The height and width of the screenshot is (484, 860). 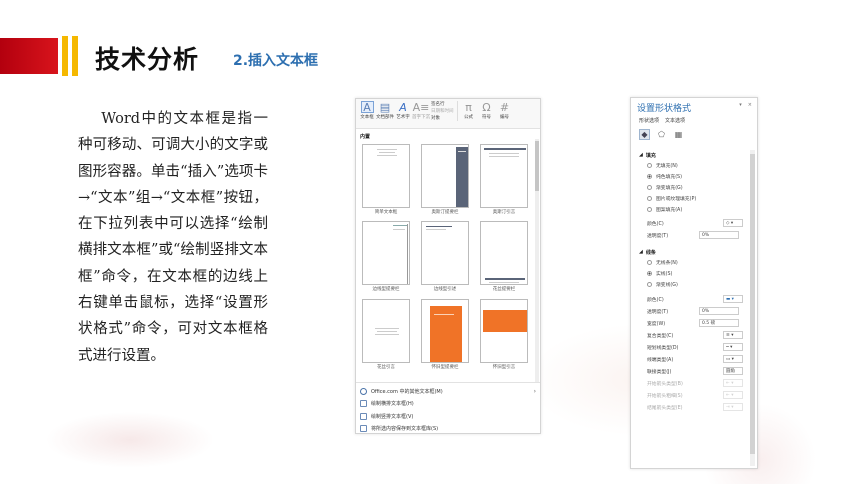 I want to click on fill-color-picker: ◇ ▾, so click(x=733, y=223).